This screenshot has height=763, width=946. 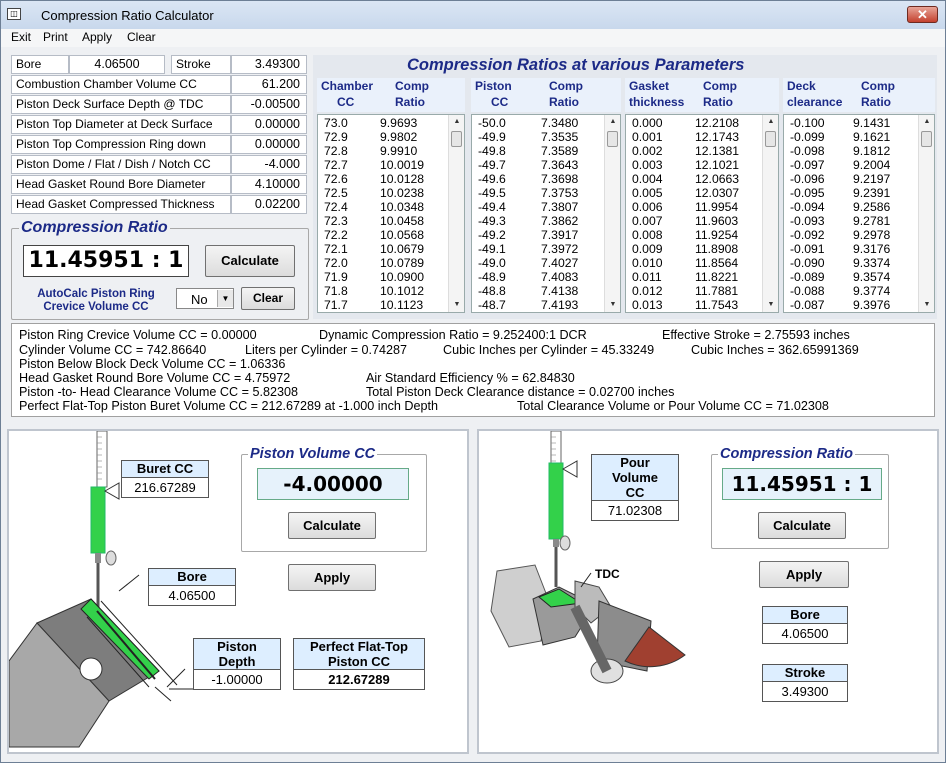 What do you see at coordinates (692, 305) in the screenshot?
I see `table-row: 0.013 11.7543` at bounding box center [692, 305].